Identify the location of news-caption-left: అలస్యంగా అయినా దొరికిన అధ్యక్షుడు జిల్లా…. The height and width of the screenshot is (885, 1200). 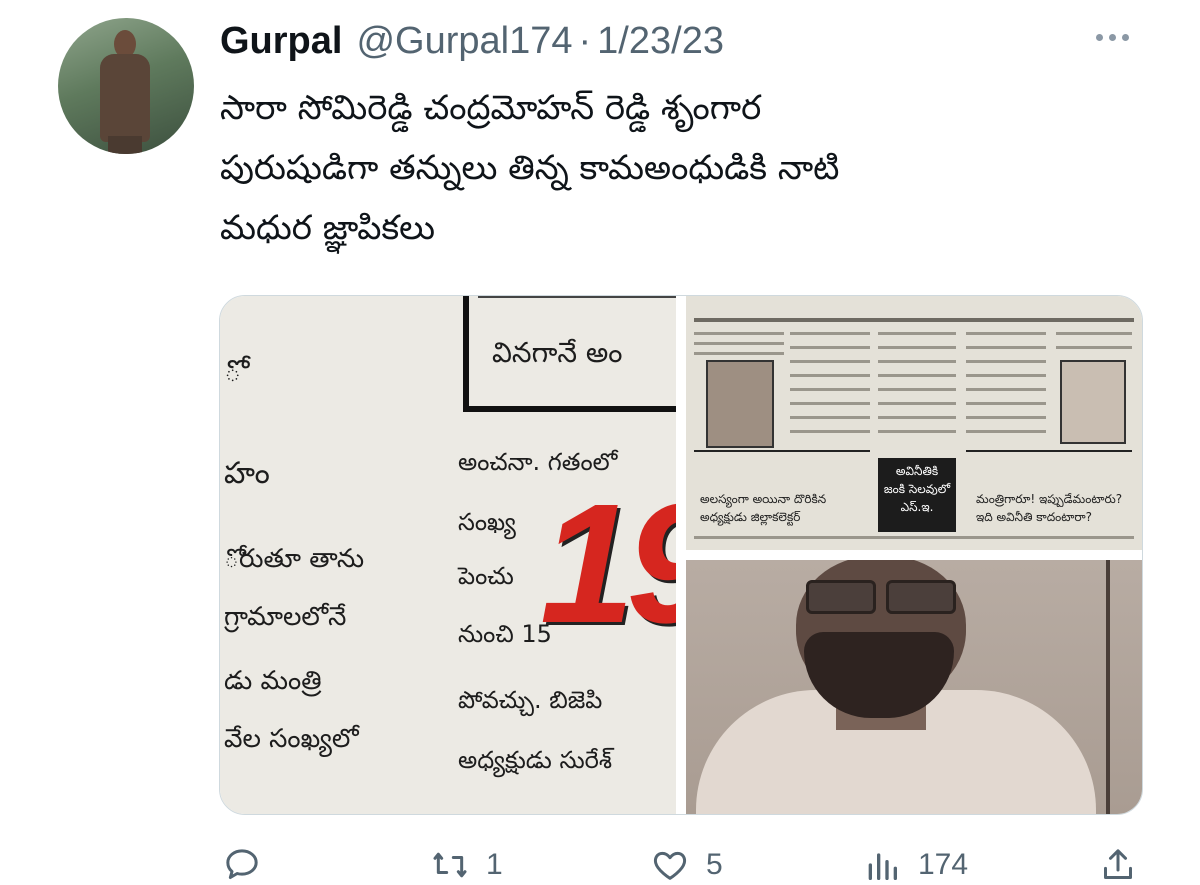
(763, 508).